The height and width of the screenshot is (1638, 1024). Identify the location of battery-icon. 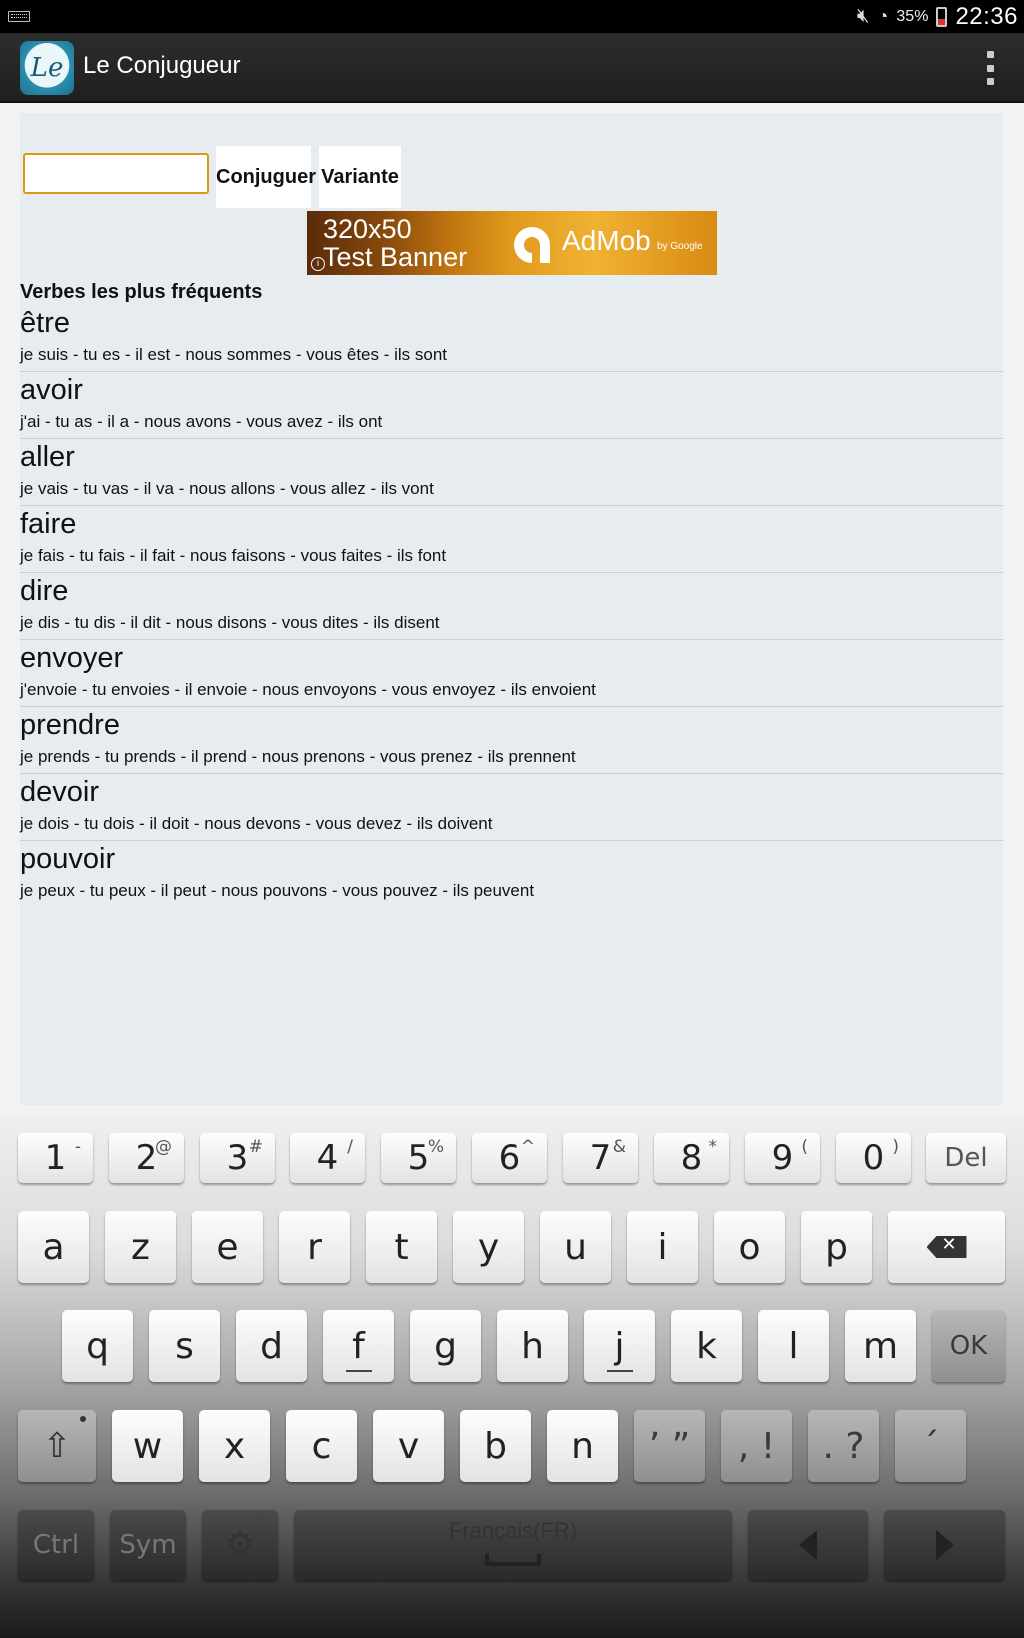
(942, 16).